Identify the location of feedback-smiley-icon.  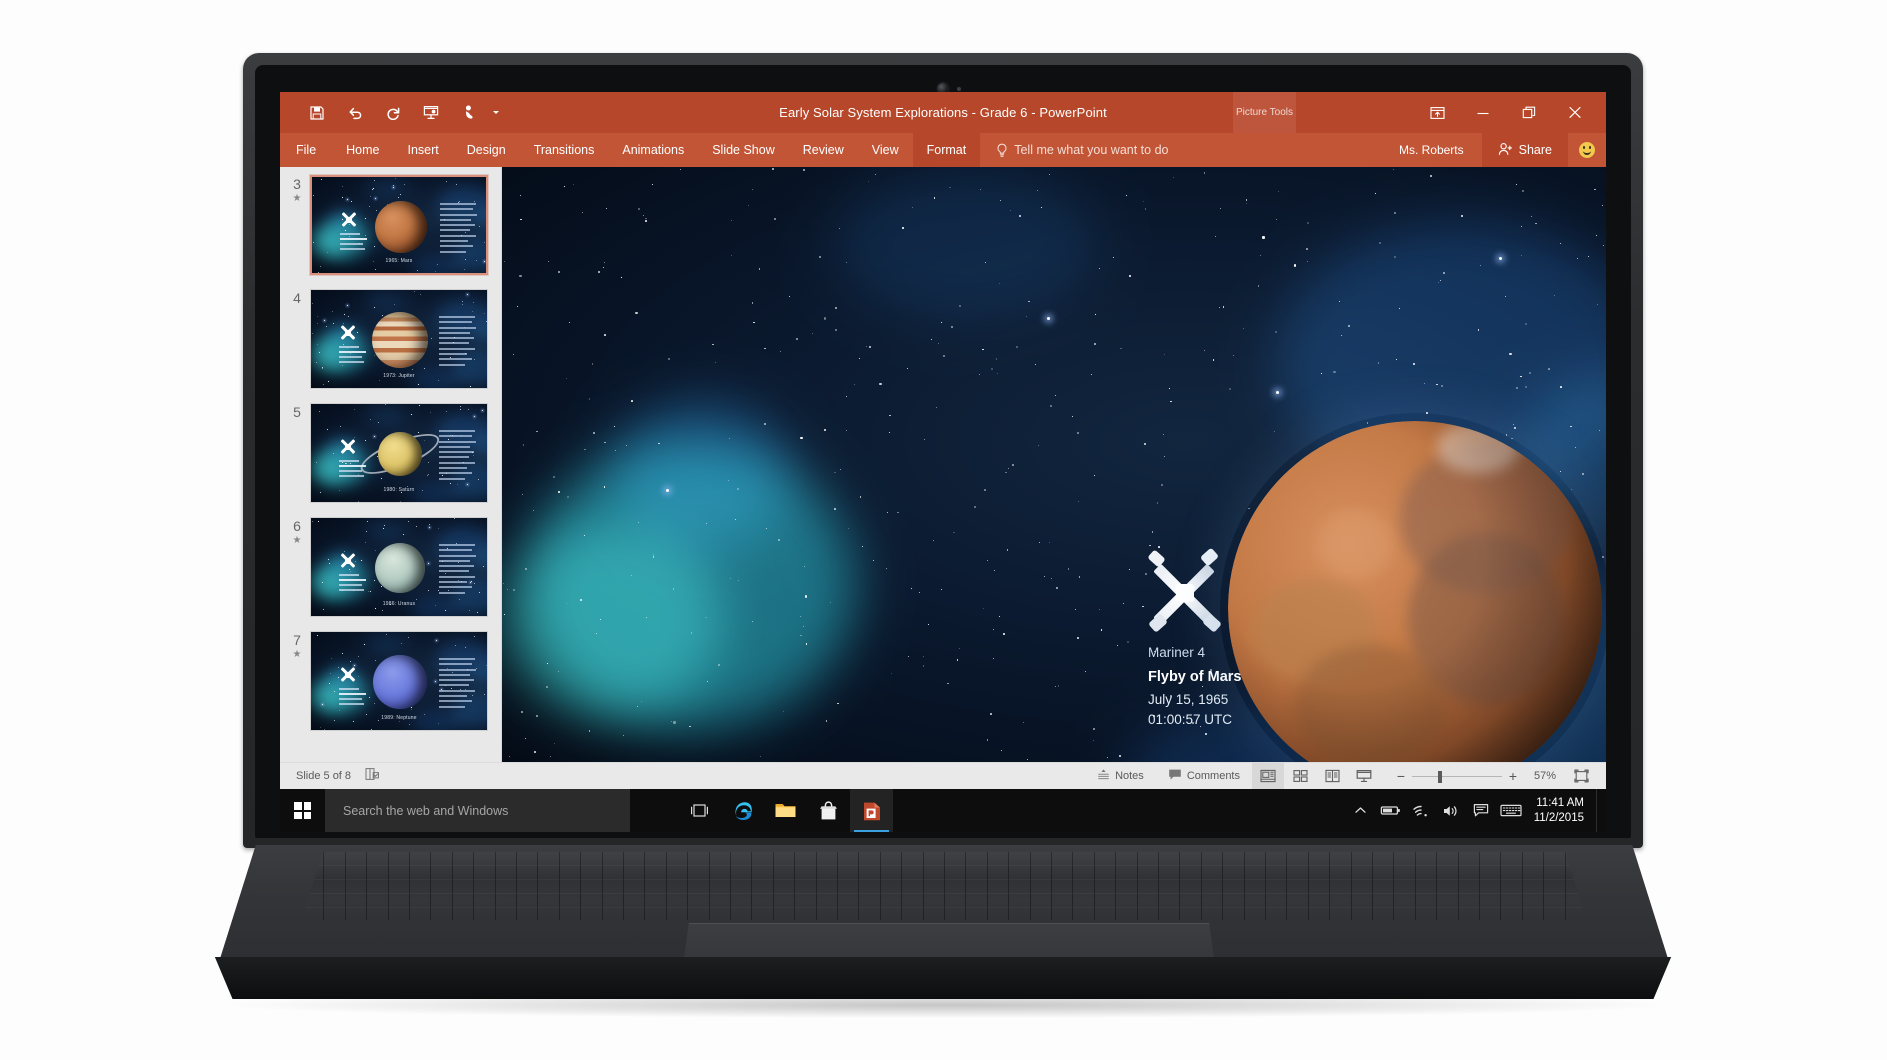
(1587, 150).